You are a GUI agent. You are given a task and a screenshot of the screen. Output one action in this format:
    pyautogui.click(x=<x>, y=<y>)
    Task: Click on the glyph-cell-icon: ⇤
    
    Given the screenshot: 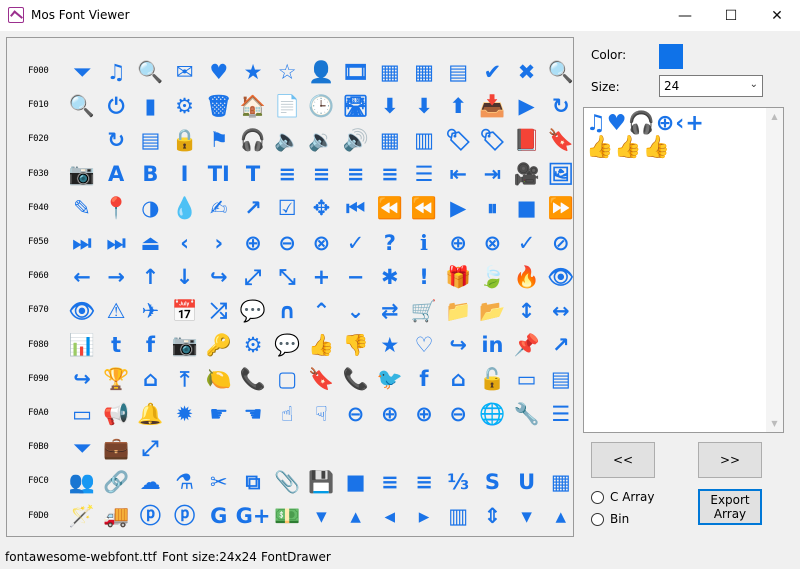 What is the action you would take?
    pyautogui.click(x=458, y=175)
    